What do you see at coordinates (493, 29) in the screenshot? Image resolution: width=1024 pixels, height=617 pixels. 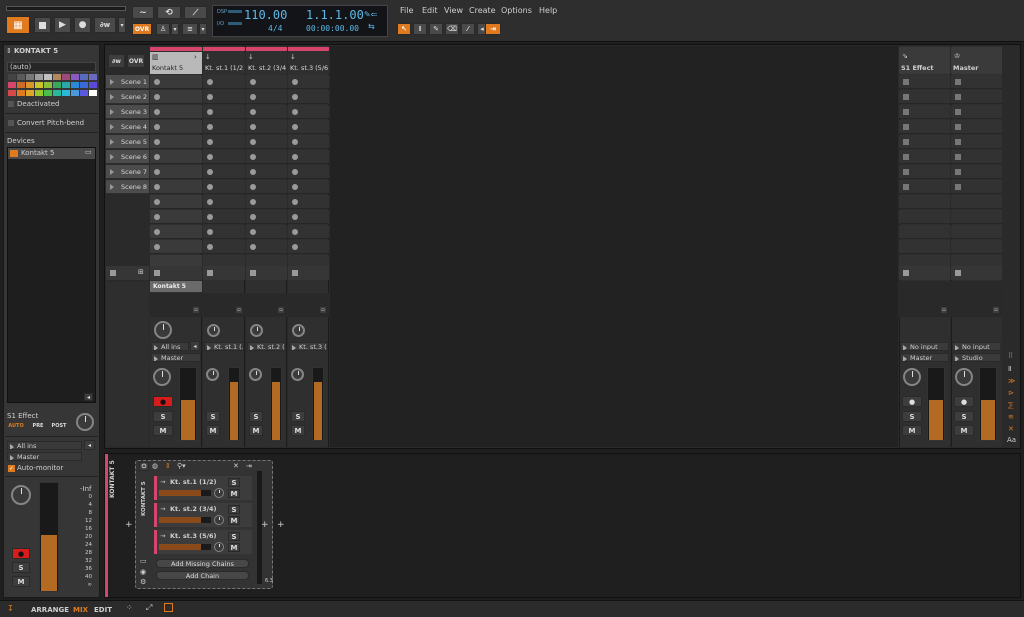 I see `snap-button: ⇥` at bounding box center [493, 29].